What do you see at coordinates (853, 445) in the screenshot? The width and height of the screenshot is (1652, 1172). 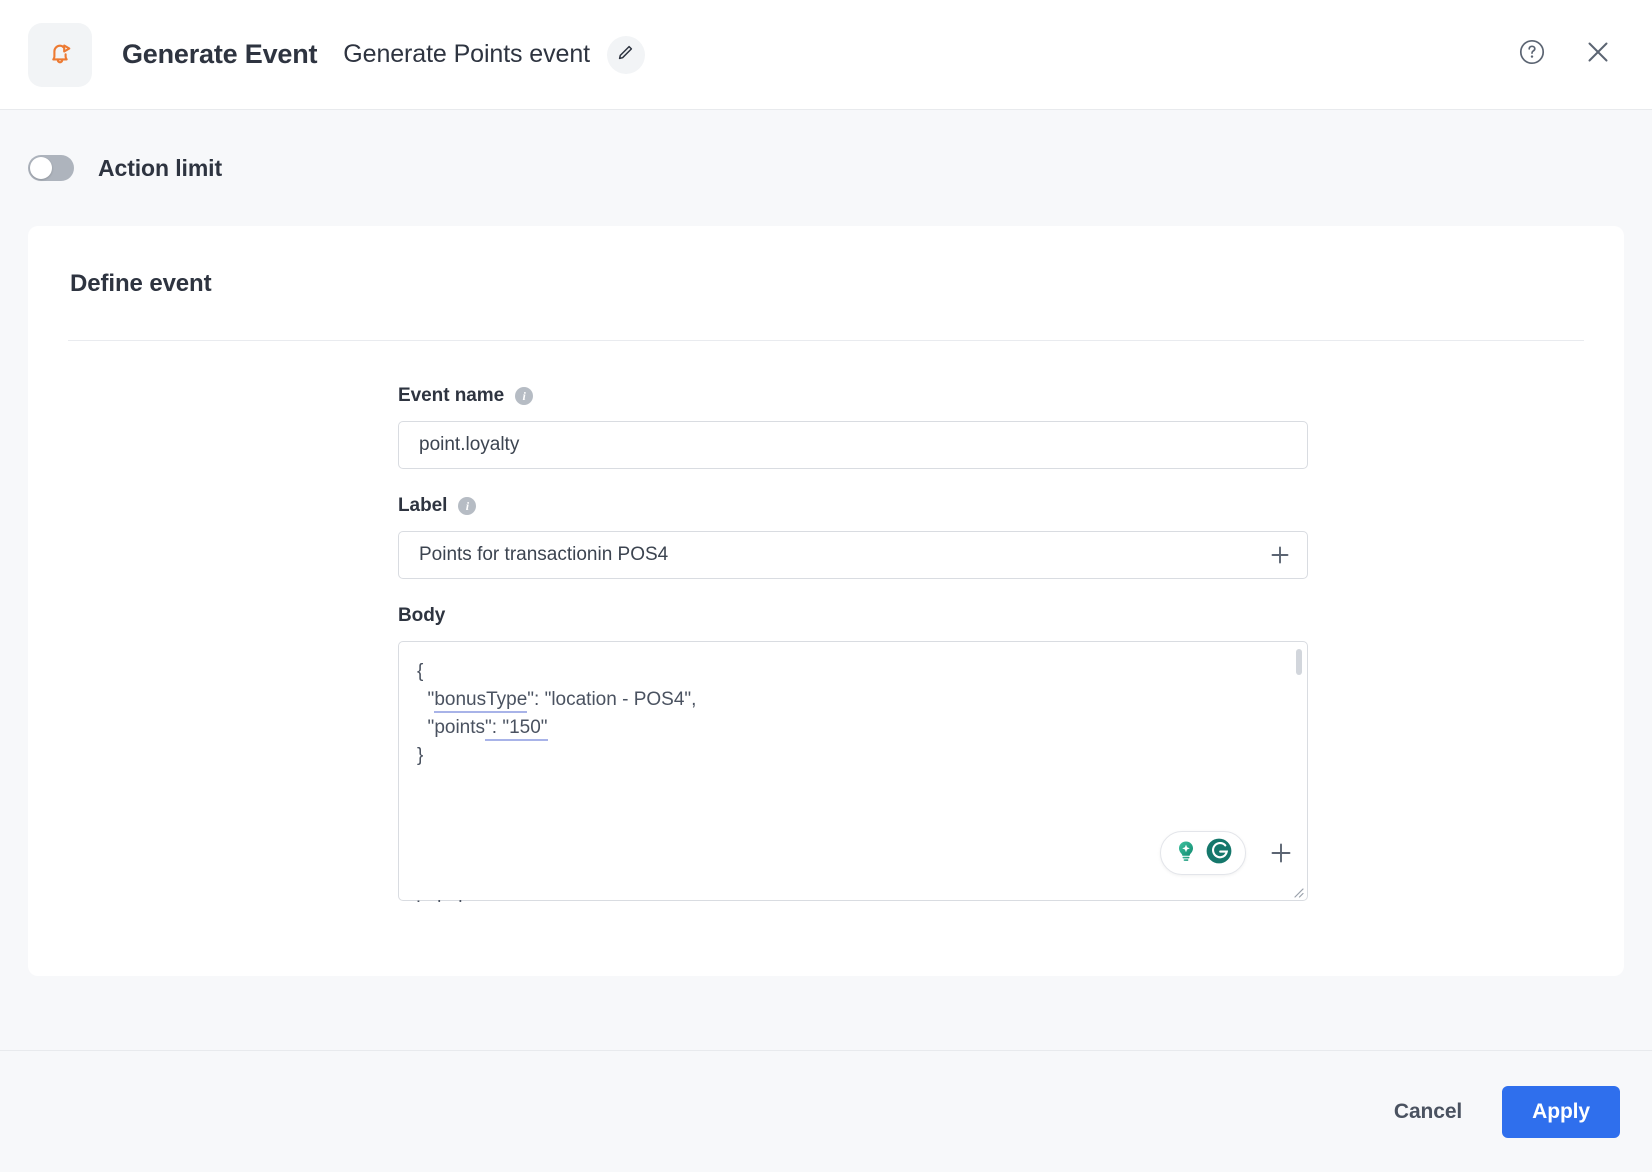 I see `event-name-input` at bounding box center [853, 445].